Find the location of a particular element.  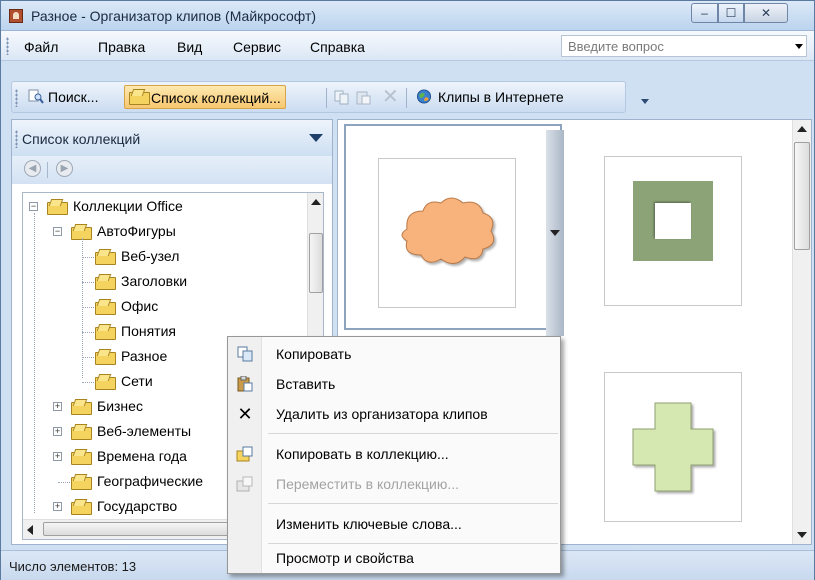

cloud-shape is located at coordinates (448, 230).